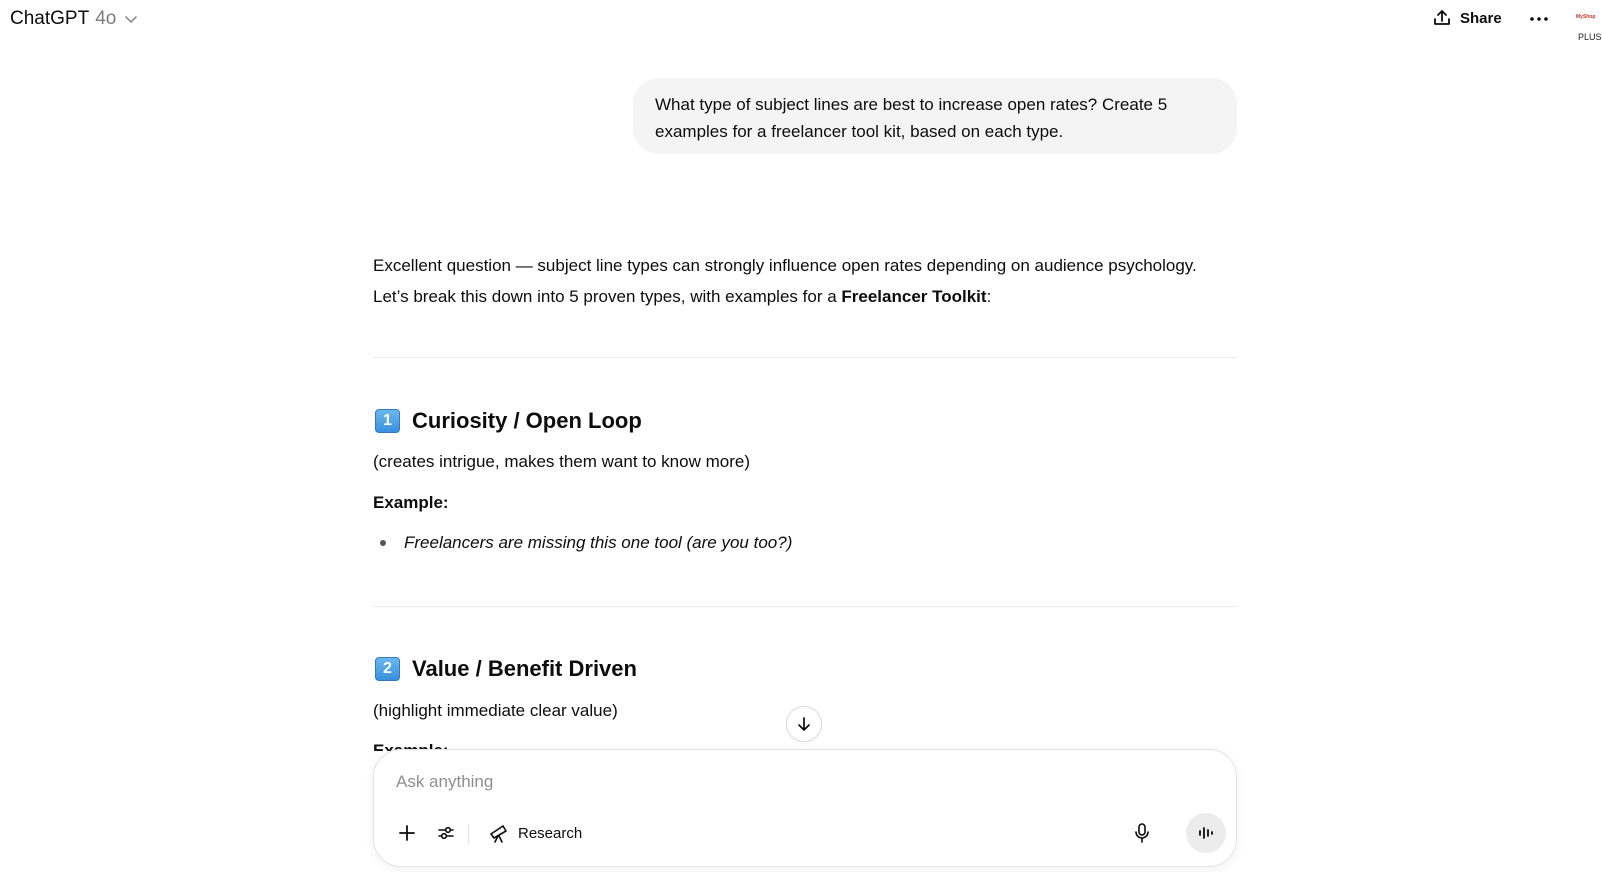 The height and width of the screenshot is (873, 1602). What do you see at coordinates (495, 710) in the screenshot?
I see `section-description: (highlight immediate clear value)` at bounding box center [495, 710].